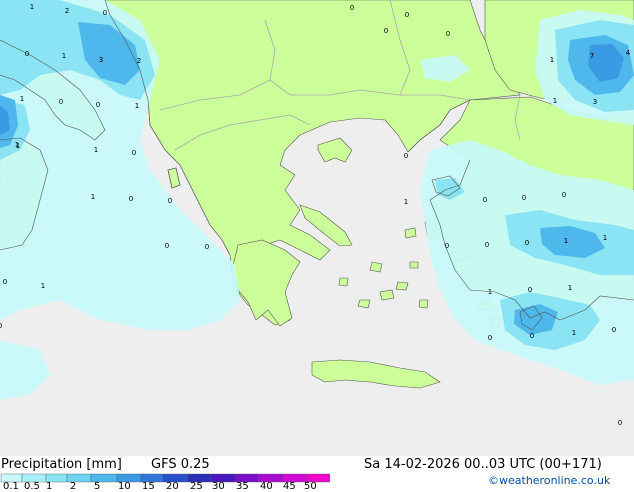 This screenshot has width=634, height=492. I want to click on scale-tick-label: 30, so click(218, 486).